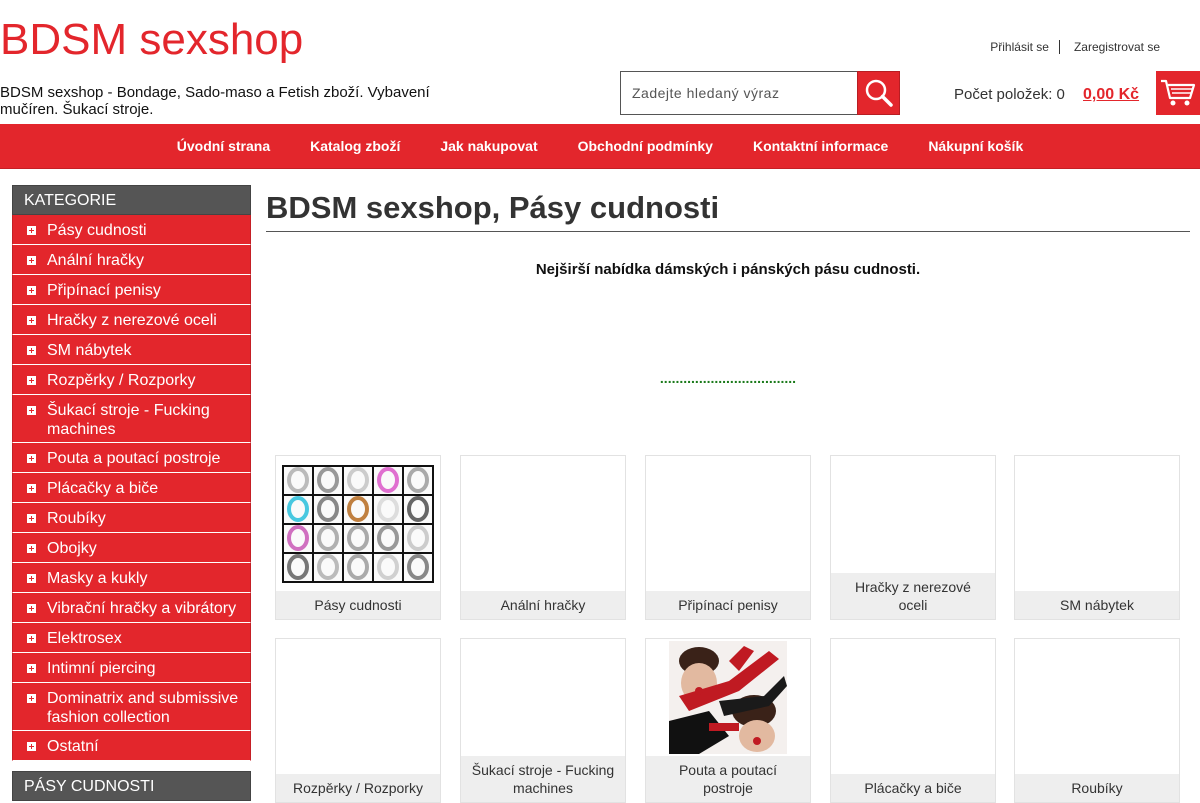 Image resolution: width=1200 pixels, height=803 pixels. I want to click on category-label: SM nábytek, so click(1097, 605).